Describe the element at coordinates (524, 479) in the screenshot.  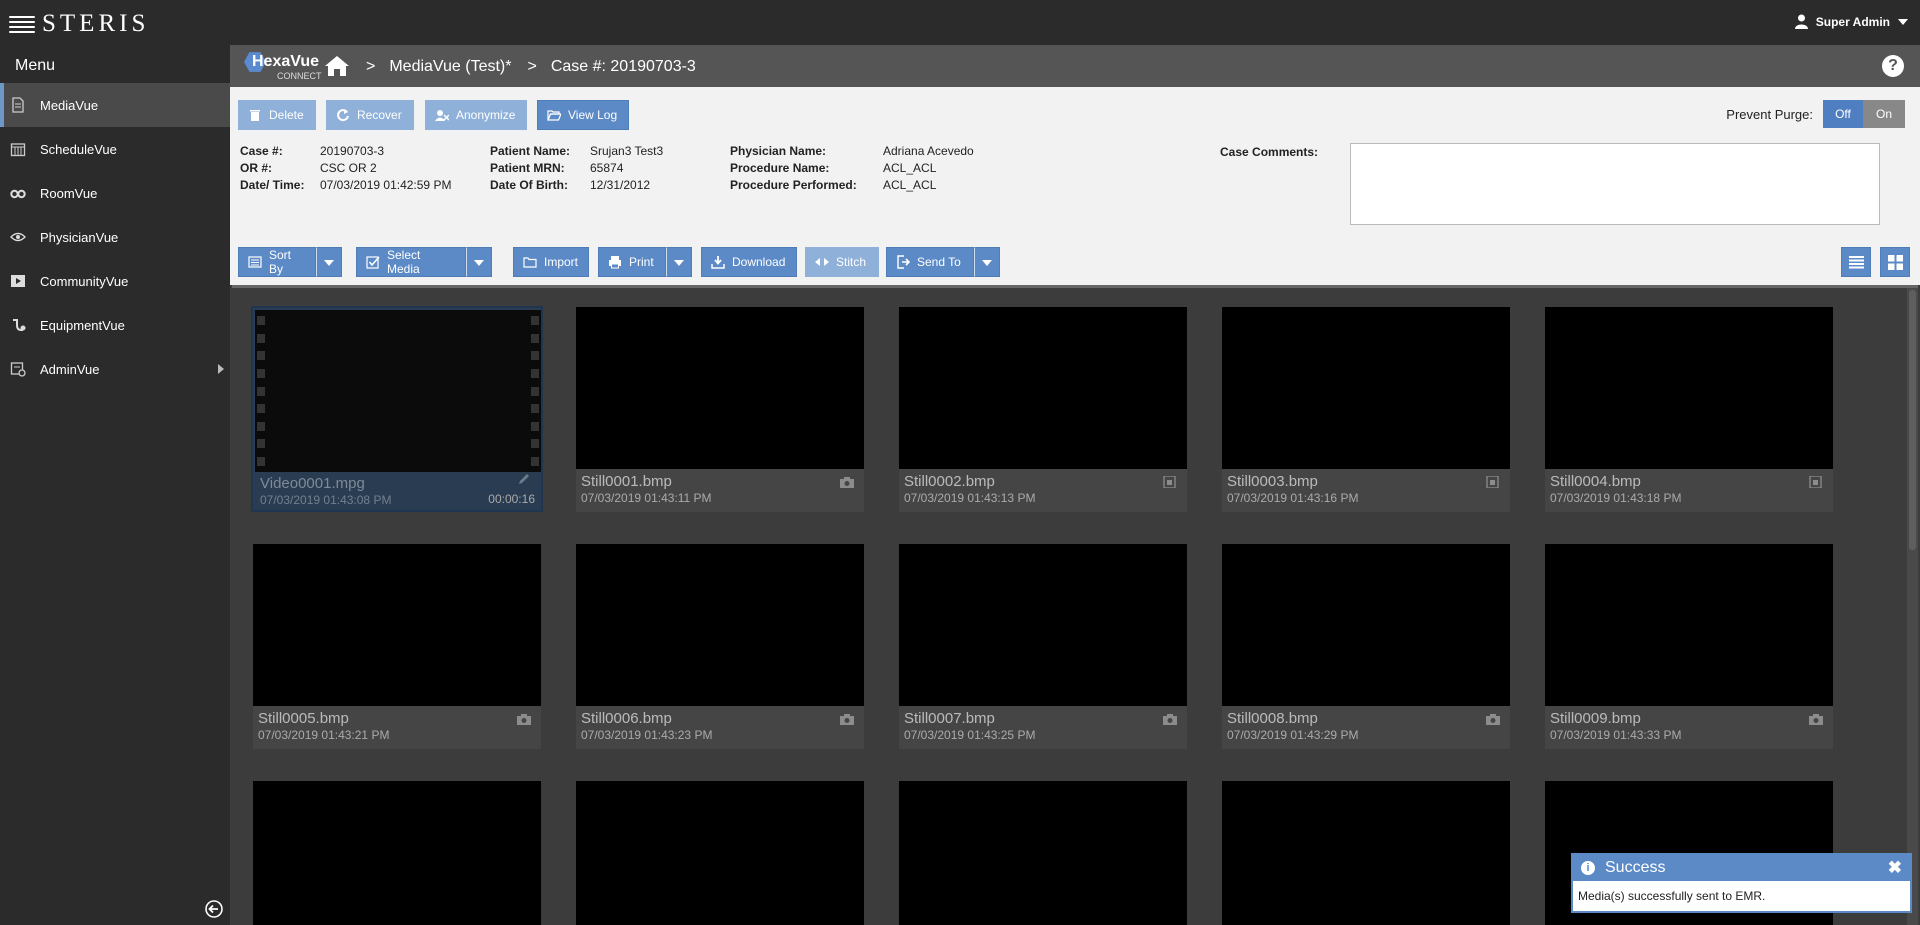
I see `pencil-icon` at that location.